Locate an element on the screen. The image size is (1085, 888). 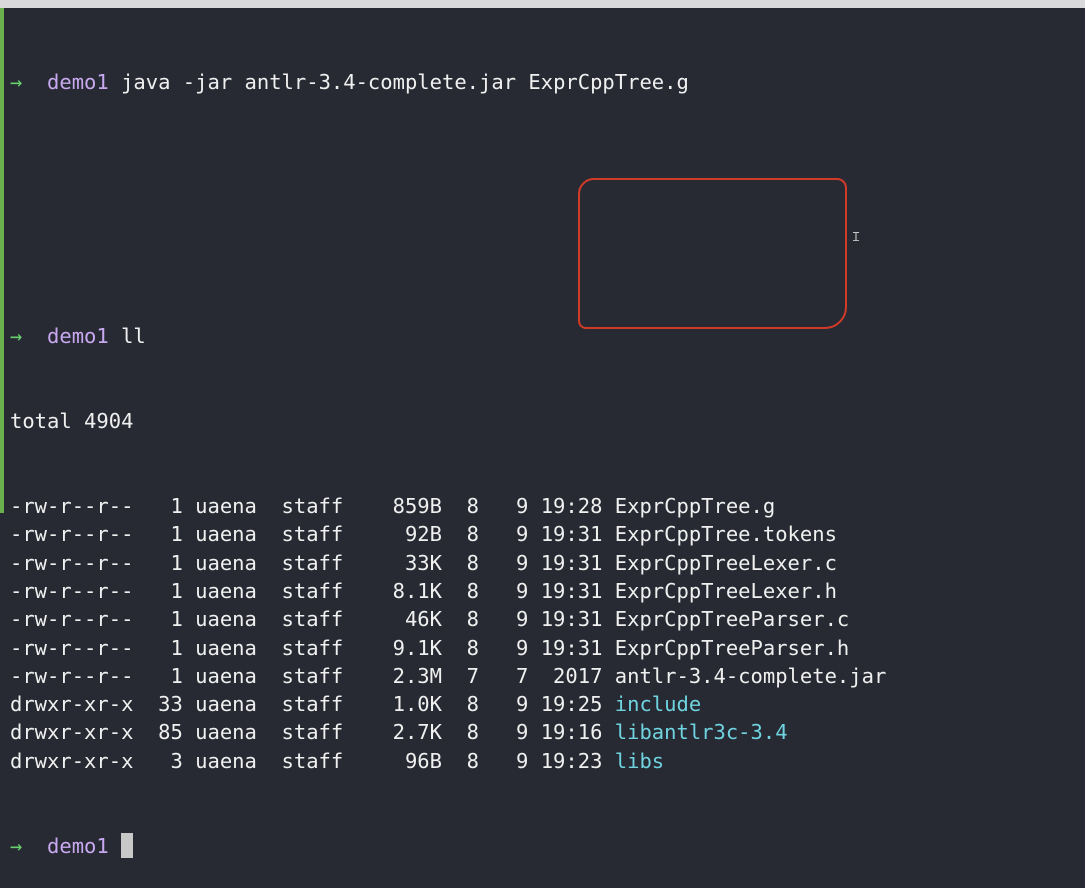
file-name: ExprCppTree.g is located at coordinates (695, 506).